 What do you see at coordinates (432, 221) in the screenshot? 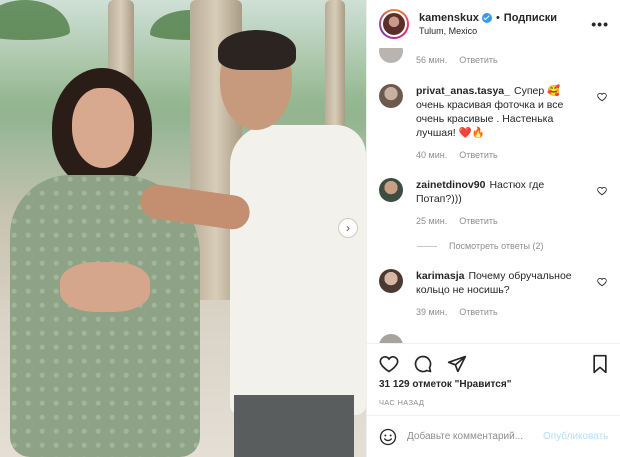
I see `comment-time: 25 мин.` at bounding box center [432, 221].